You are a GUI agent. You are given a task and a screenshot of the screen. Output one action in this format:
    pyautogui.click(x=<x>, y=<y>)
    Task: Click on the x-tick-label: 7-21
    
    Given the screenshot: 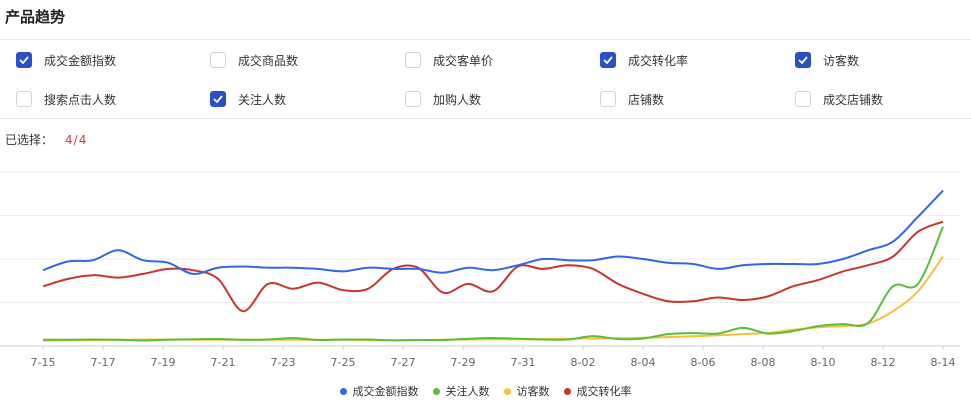 What is the action you would take?
    pyautogui.click(x=223, y=362)
    